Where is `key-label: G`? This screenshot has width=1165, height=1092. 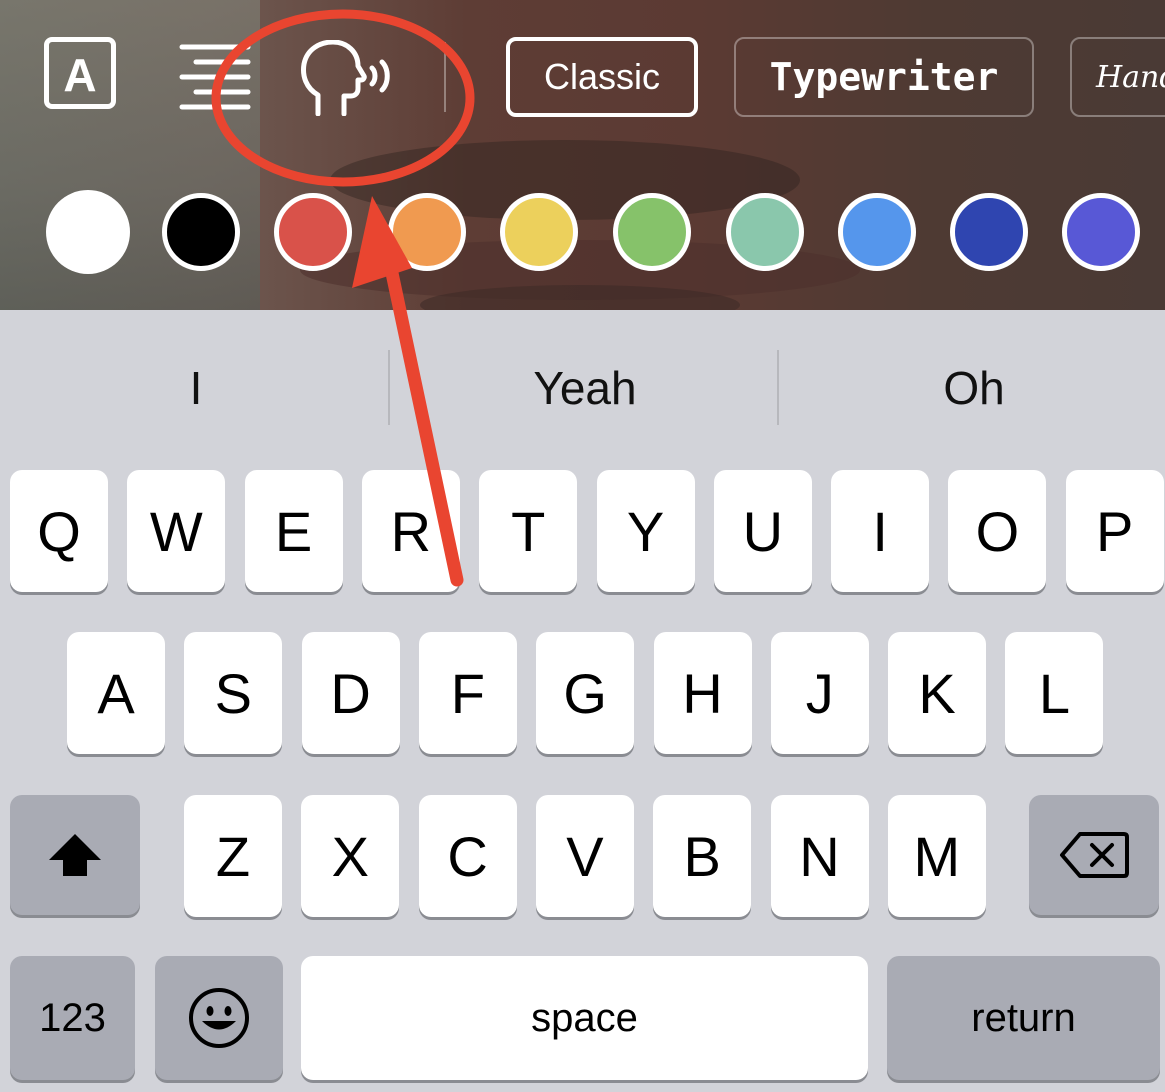 key-label: G is located at coordinates (585, 693).